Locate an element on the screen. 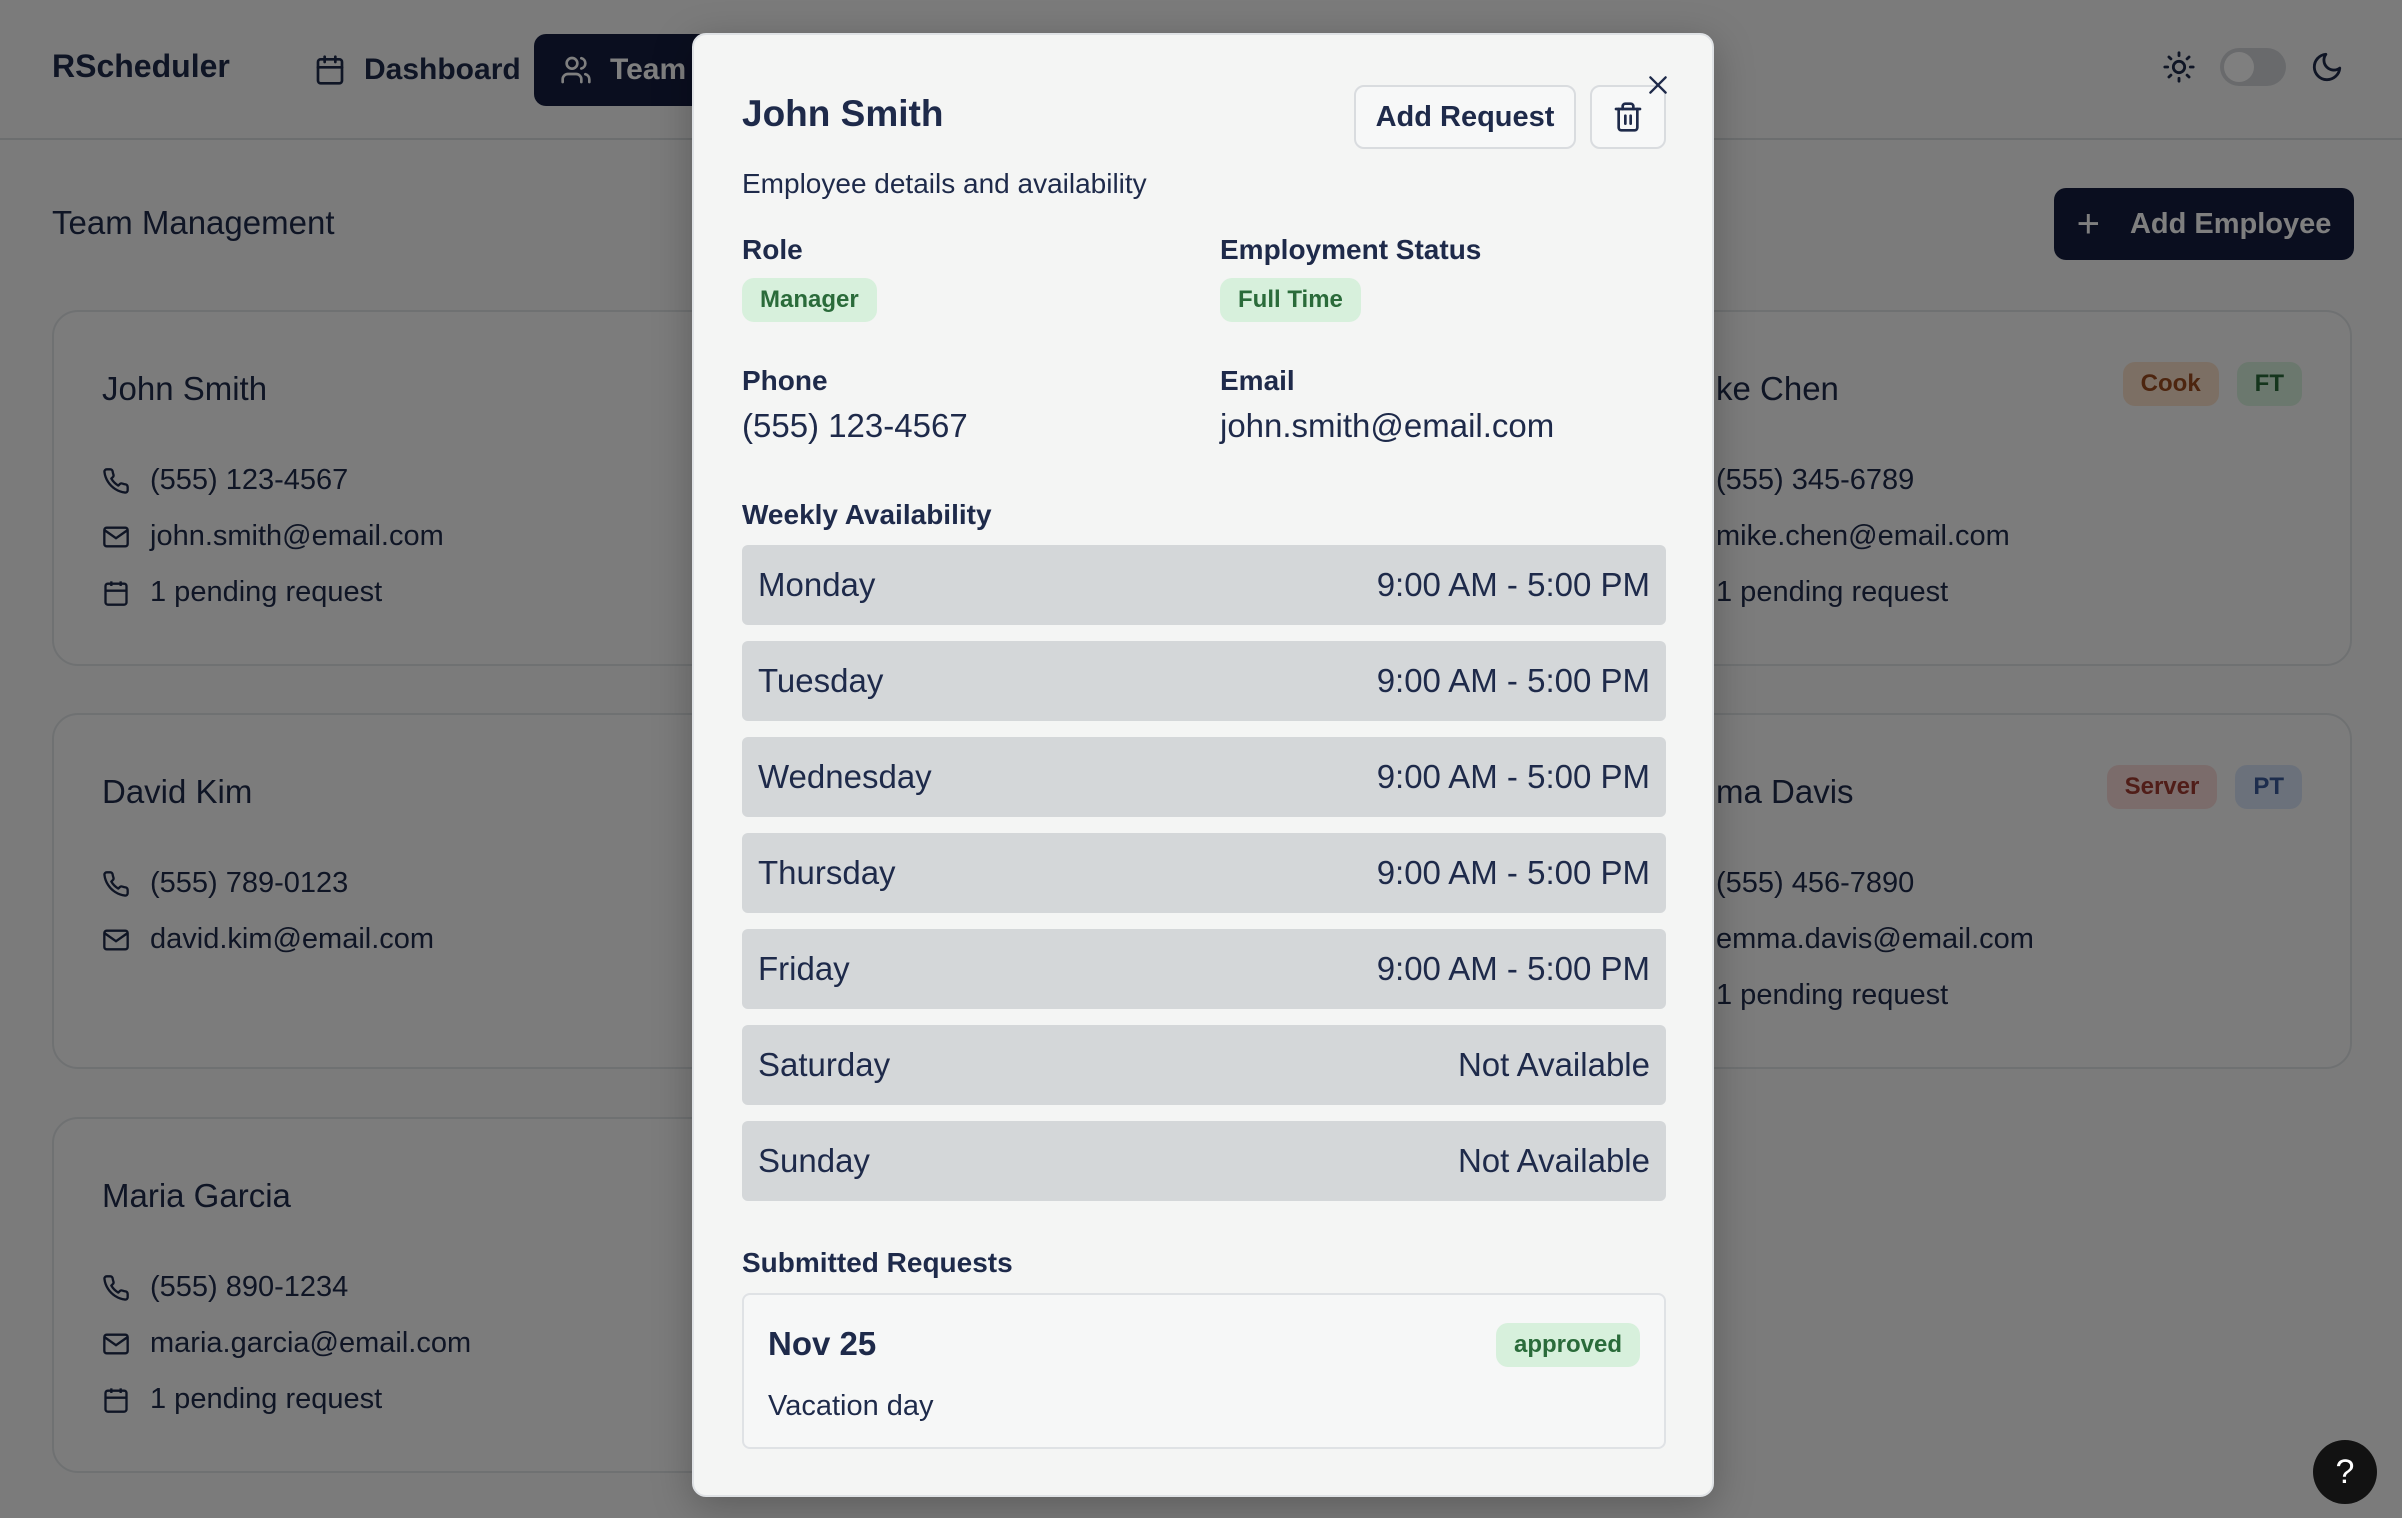 The height and width of the screenshot is (1518, 2402). phone-value: (555) 123-4567 is located at coordinates (855, 425).